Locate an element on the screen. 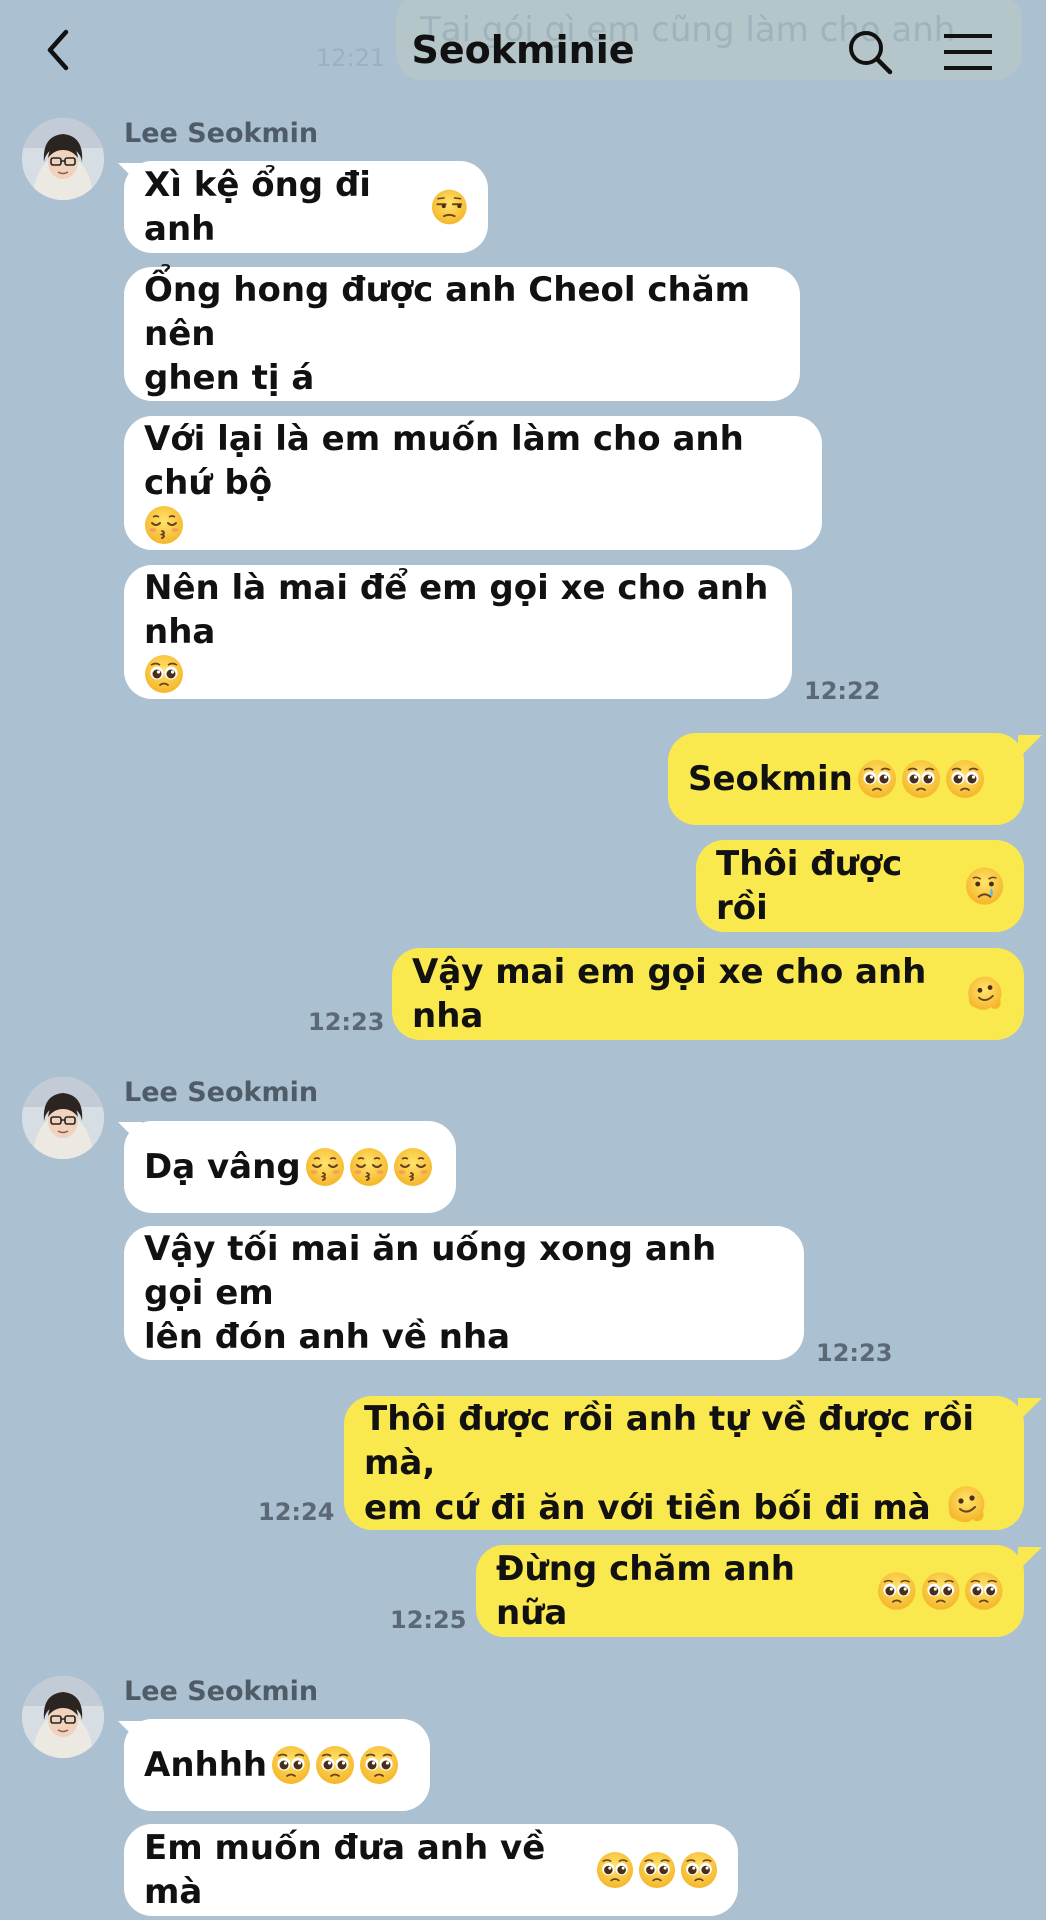 The image size is (1046, 1920). message-text-line: Ổng hong được anh Cheol chăm nên is located at coordinates (447, 312).